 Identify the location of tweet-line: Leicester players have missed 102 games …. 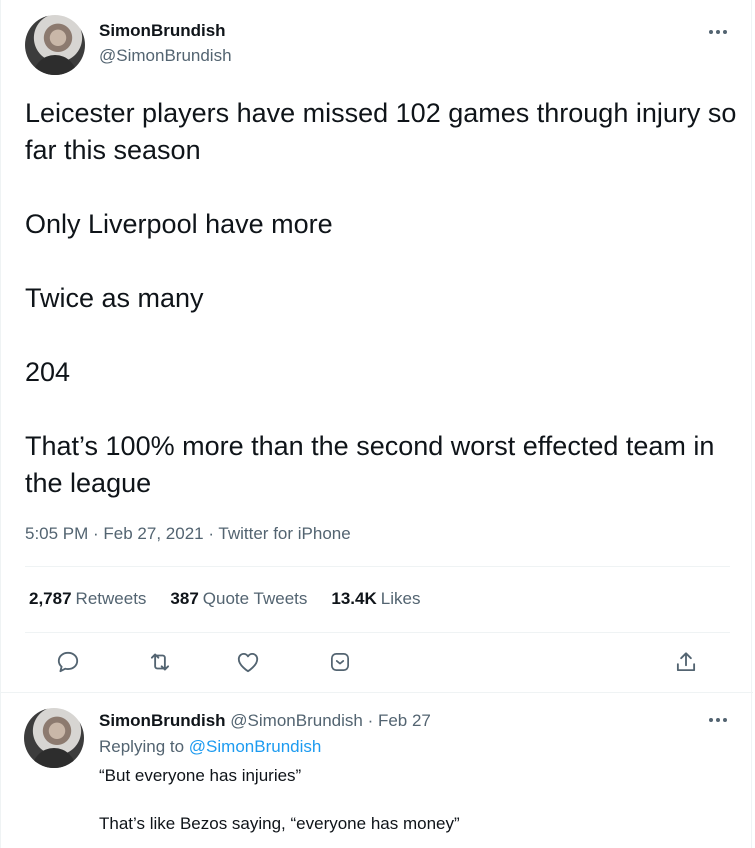
(381, 131).